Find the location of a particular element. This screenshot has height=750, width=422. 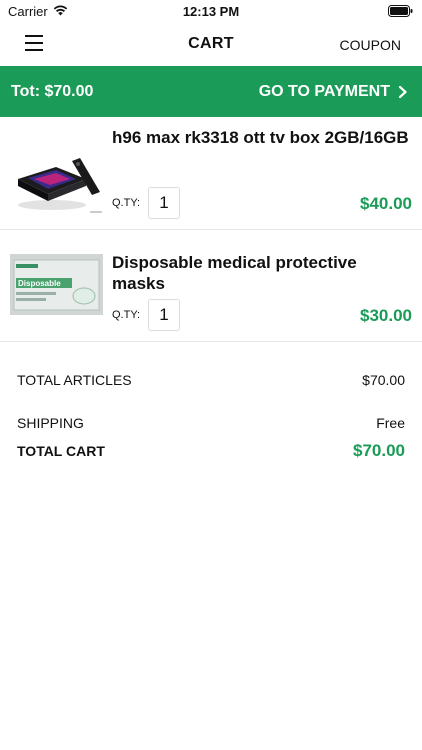

clock-label: 12:13 PM is located at coordinates (211, 11).